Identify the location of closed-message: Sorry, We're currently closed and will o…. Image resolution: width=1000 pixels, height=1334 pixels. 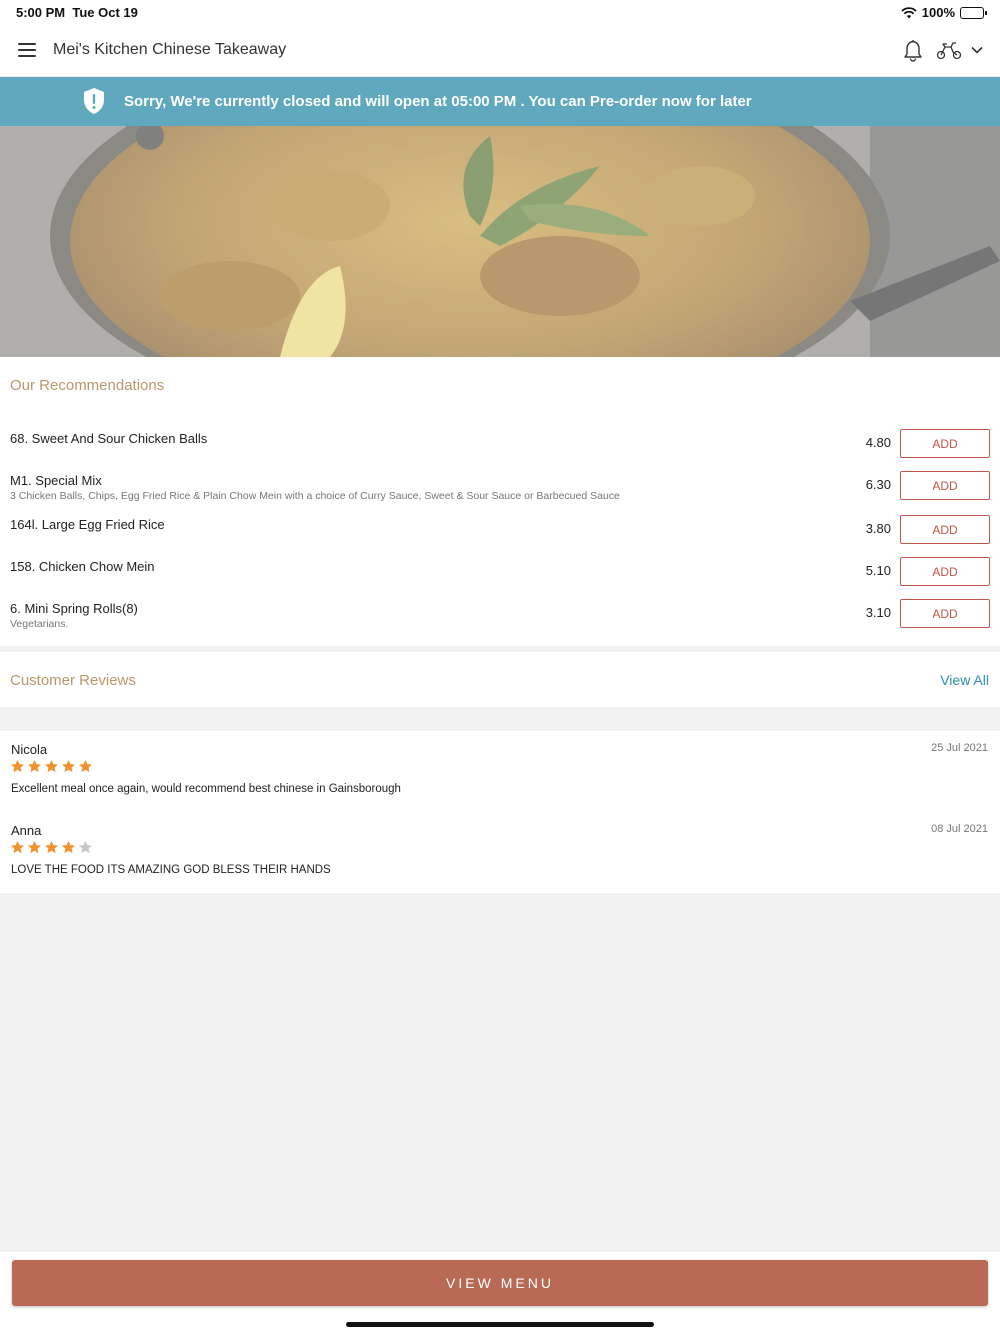
(438, 101).